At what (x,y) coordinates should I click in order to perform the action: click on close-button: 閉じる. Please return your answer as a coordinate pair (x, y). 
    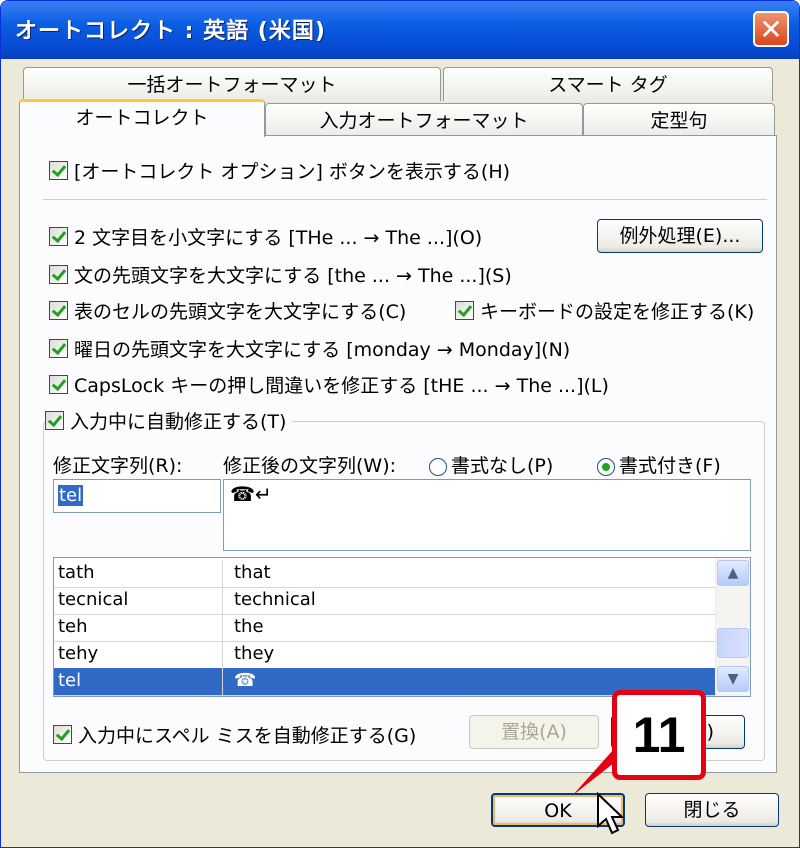
    Looking at the image, I should click on (712, 810).